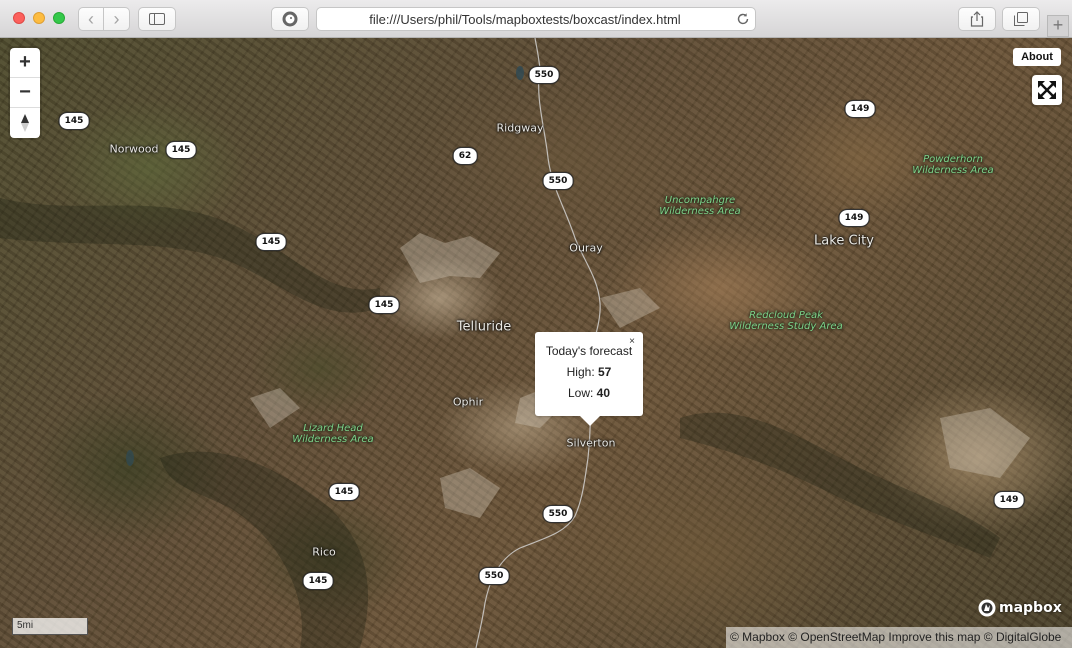  What do you see at coordinates (520, 128) in the screenshot?
I see `place-label-ridgway: Ridgway` at bounding box center [520, 128].